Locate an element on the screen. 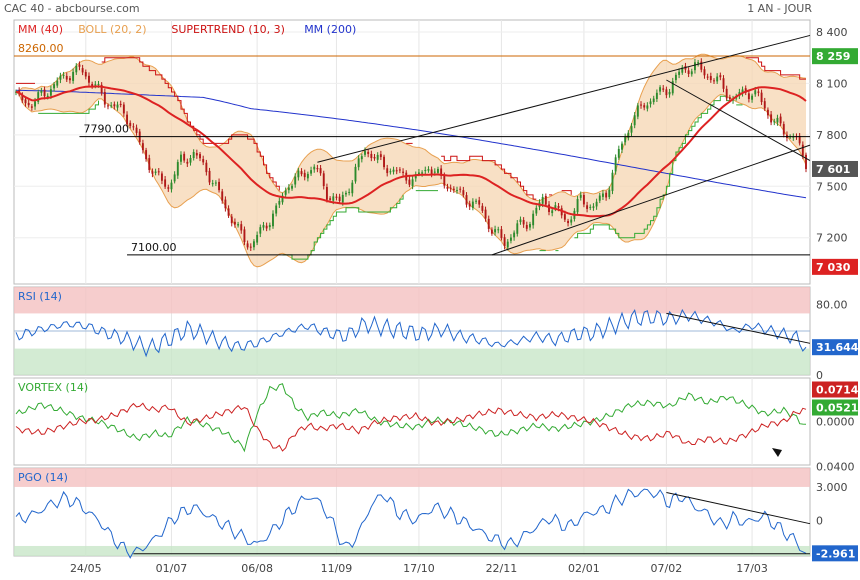 The image size is (860, 580). x-tick-label: 02/01 is located at coordinates (584, 568).